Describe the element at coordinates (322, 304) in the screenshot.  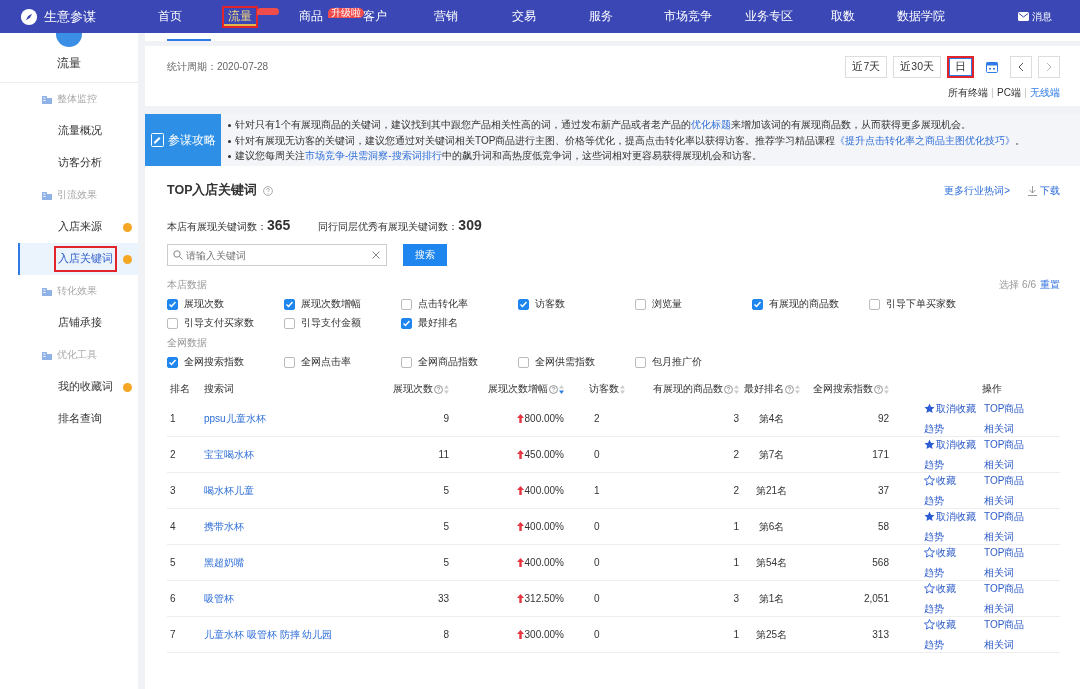
I see `filter-checkbox: 展现次数增幅` at that location.